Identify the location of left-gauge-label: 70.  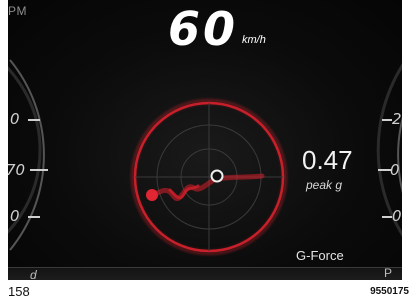
(17, 170).